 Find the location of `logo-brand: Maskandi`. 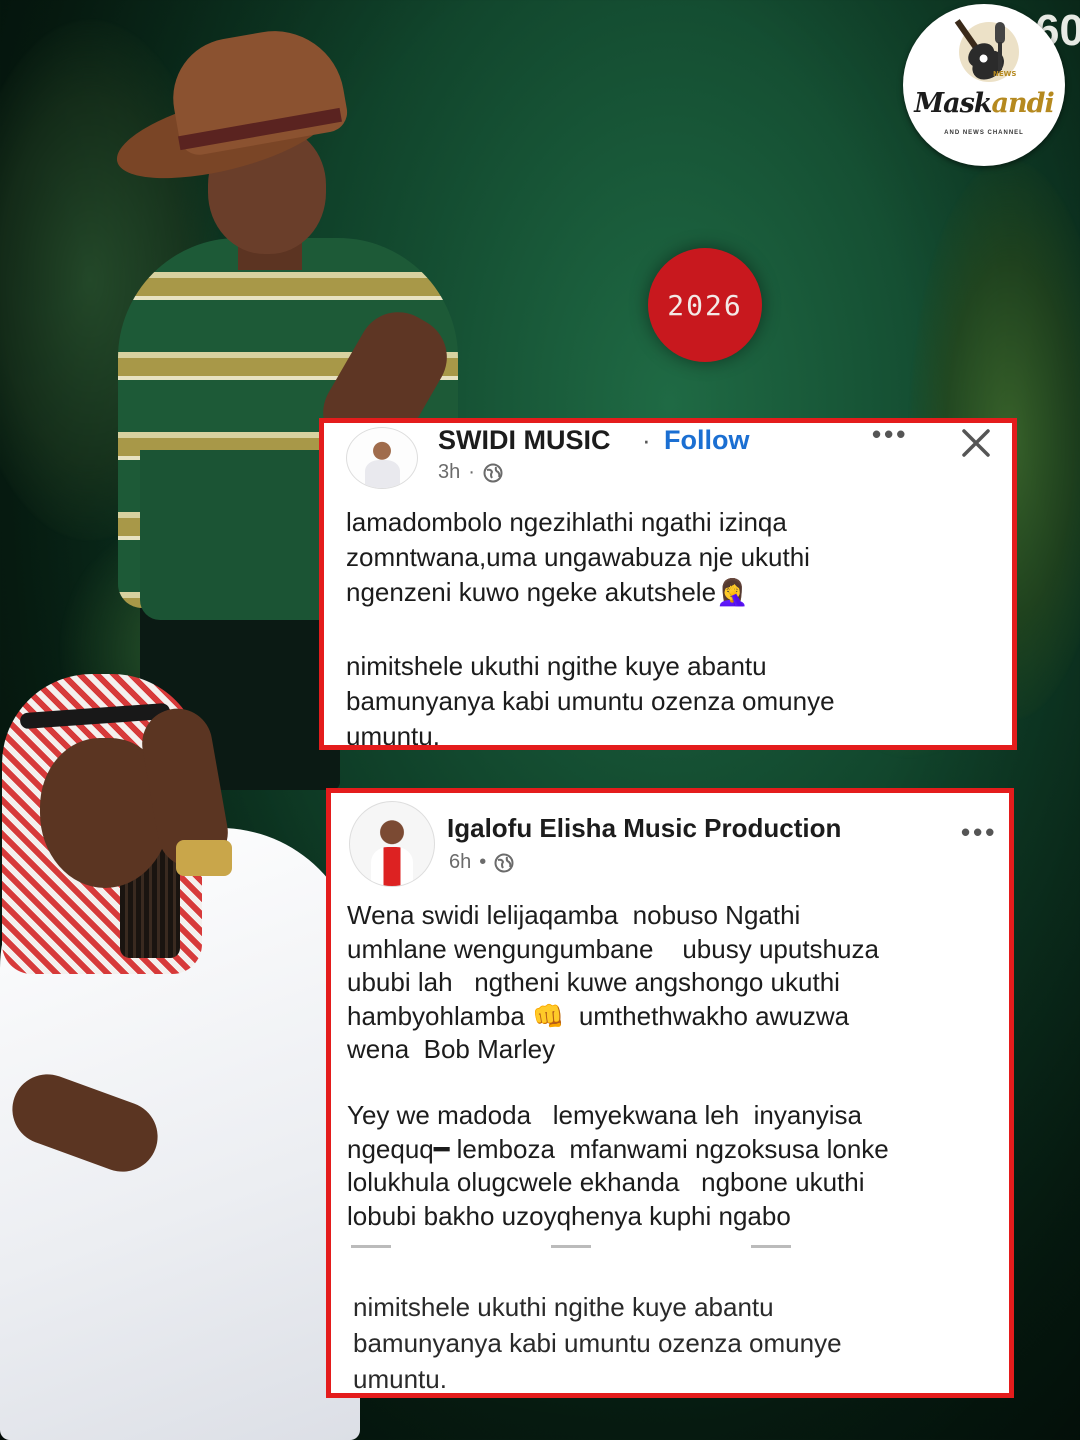

logo-brand: Maskandi is located at coordinates (984, 103).